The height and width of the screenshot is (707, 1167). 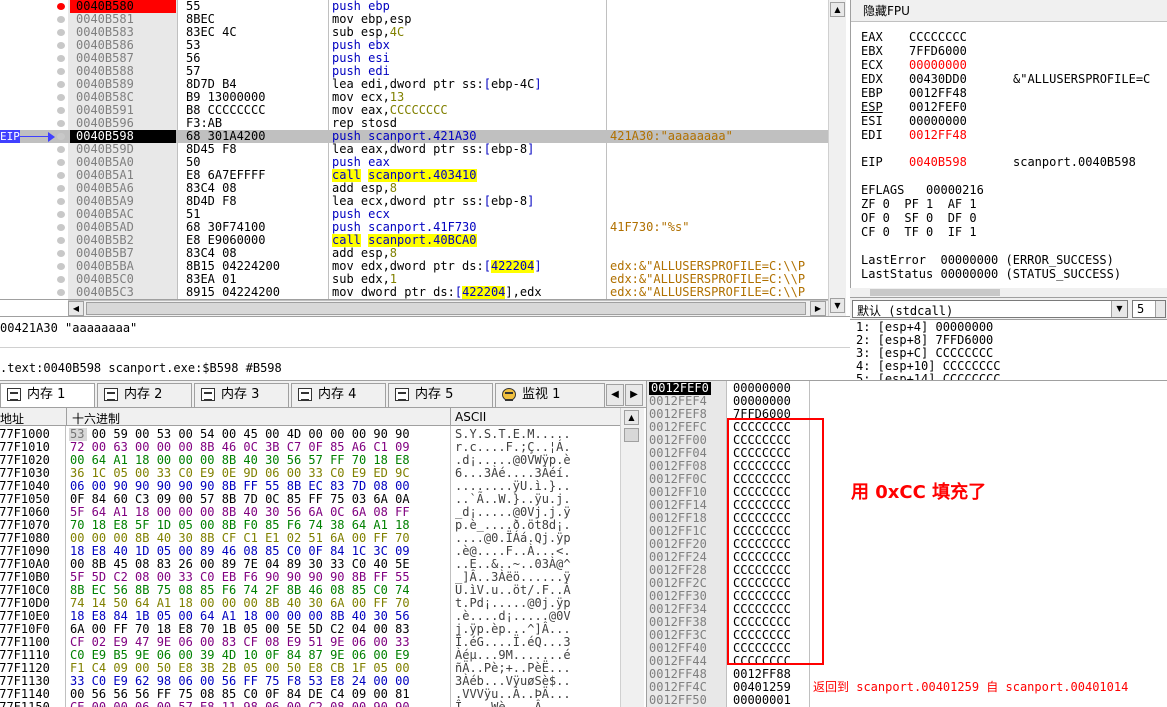 What do you see at coordinates (631, 435) in the screenshot?
I see `dump-scroll-thumb` at bounding box center [631, 435].